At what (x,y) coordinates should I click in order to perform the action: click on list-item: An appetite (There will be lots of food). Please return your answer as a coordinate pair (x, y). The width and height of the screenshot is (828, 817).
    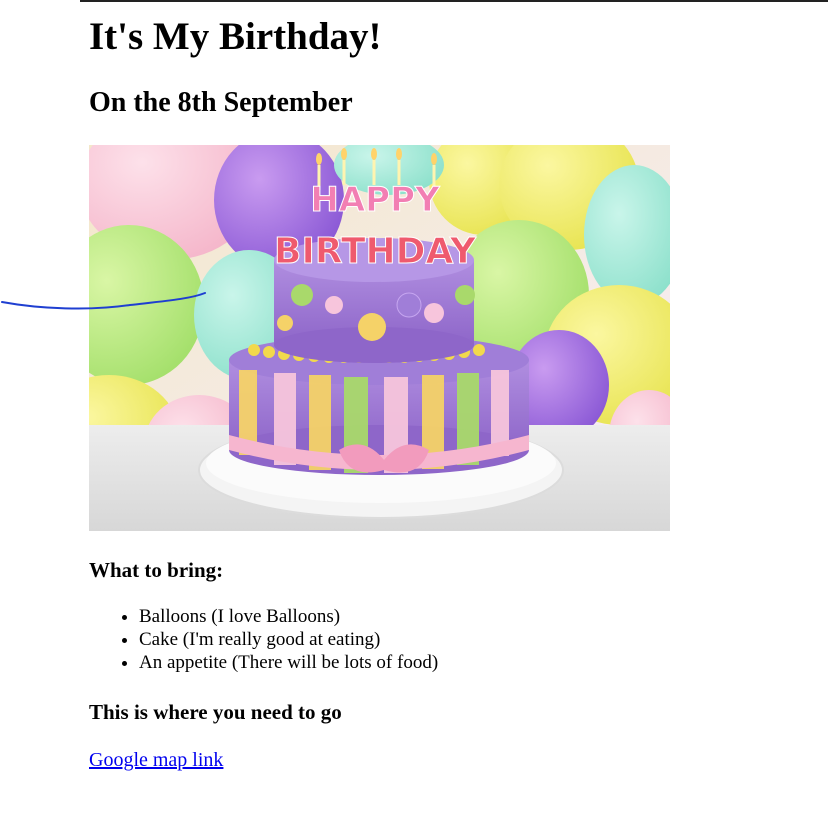
    Looking at the image, I should click on (288, 662).